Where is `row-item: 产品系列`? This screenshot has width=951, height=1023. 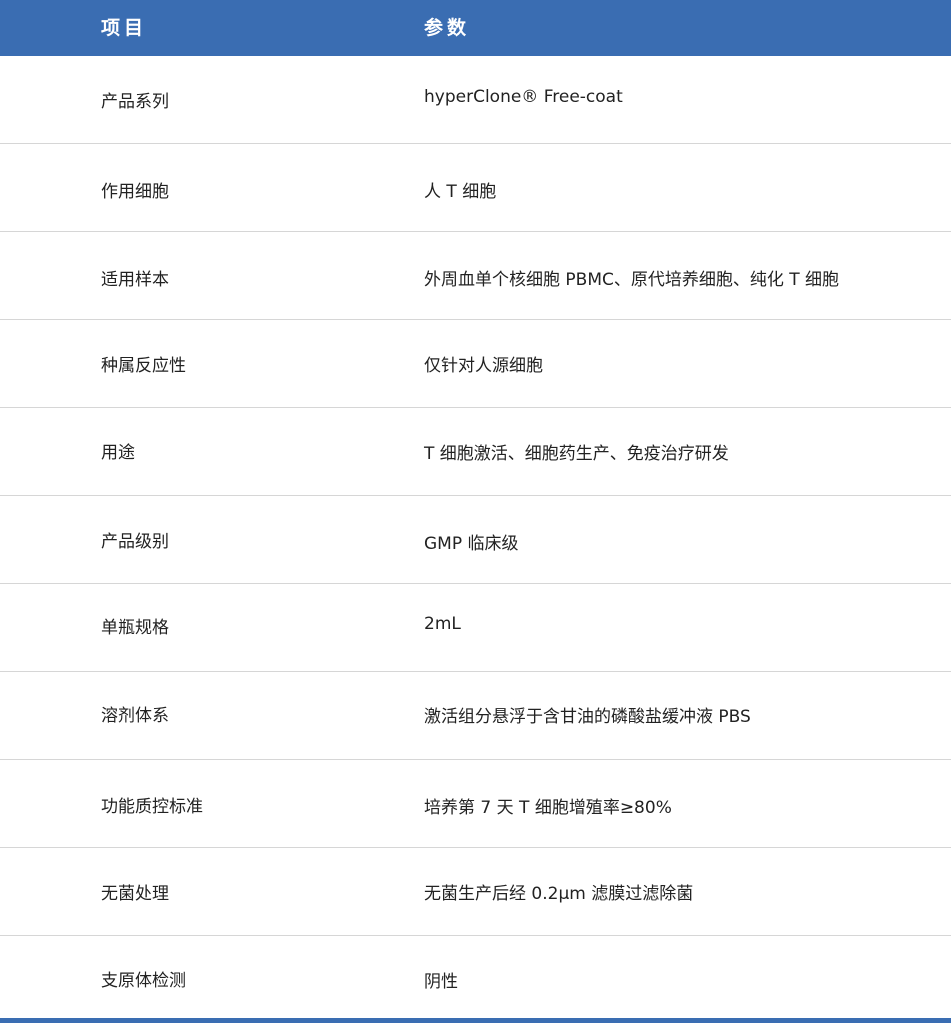 row-item: 产品系列 is located at coordinates (135, 102).